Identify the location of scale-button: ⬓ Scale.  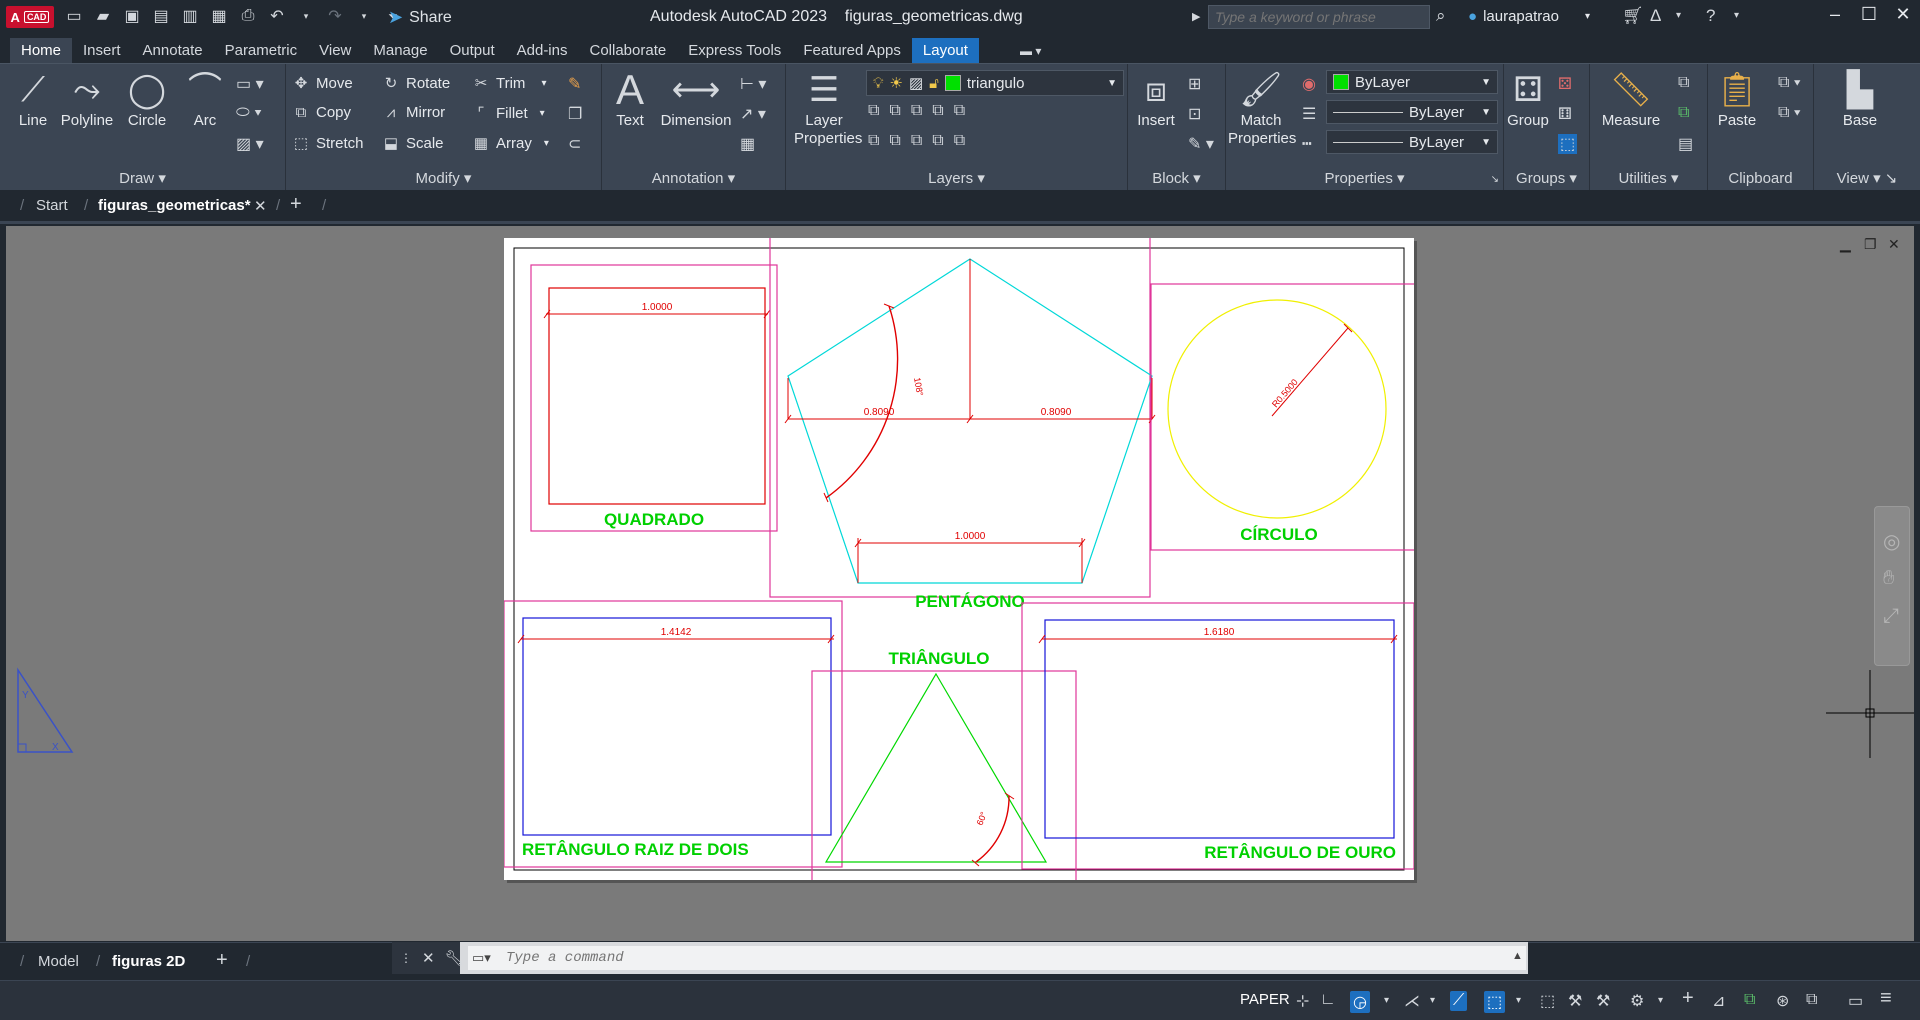
(413, 143).